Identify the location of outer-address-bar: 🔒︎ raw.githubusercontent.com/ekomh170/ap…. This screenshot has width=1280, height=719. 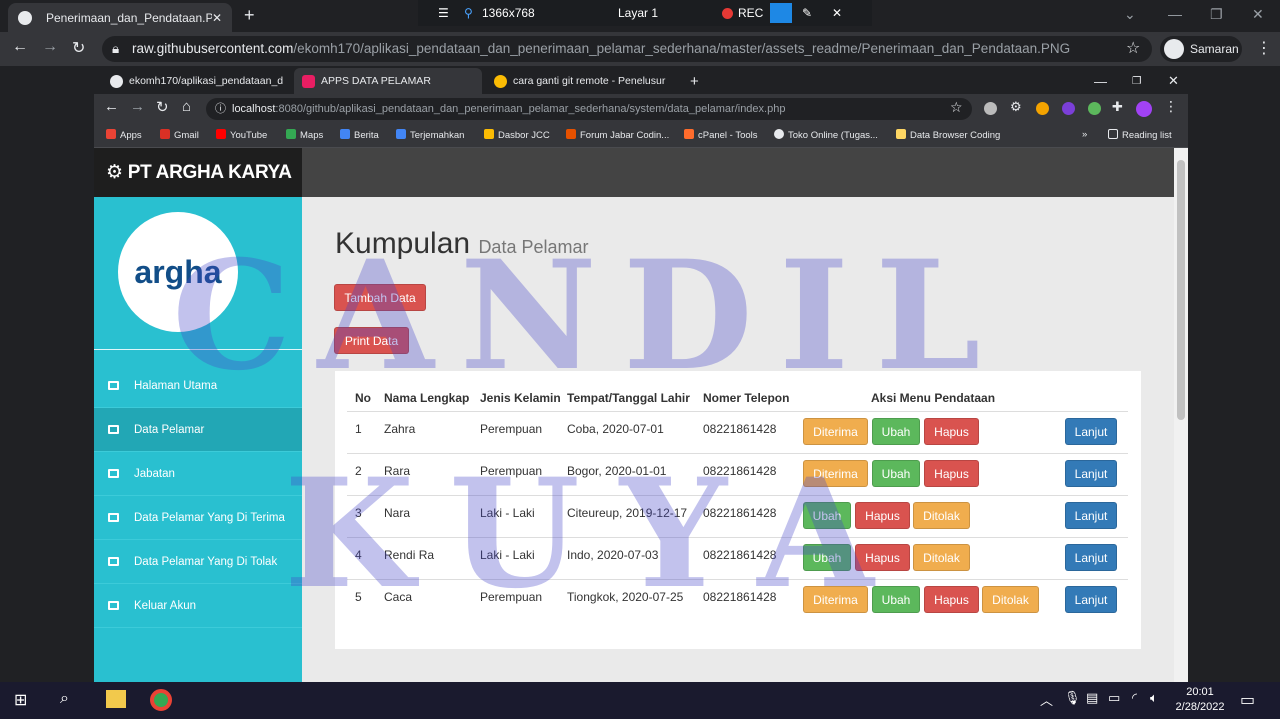
(627, 49).